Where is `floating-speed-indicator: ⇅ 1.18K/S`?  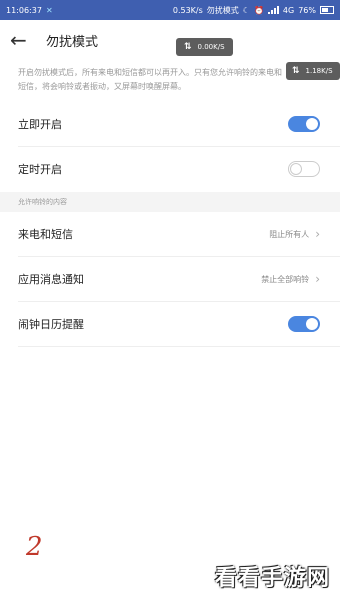
floating-speed-indicator: ⇅ 1.18K/S is located at coordinates (313, 71).